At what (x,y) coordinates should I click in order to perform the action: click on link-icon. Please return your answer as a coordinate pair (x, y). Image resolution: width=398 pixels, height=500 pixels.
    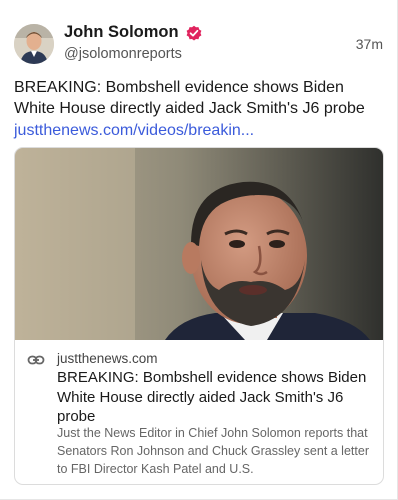
    Looking at the image, I should click on (36, 360).